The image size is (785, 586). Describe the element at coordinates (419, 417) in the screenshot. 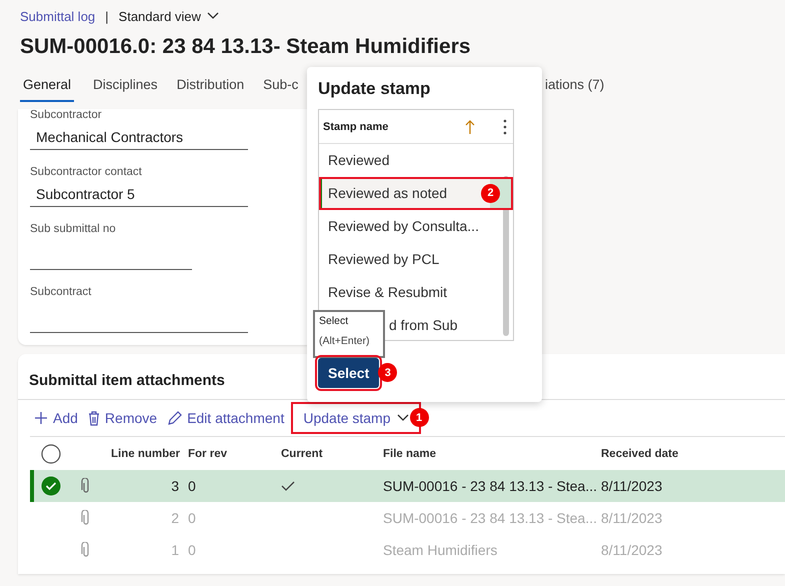

I see `callout-badge: 1` at that location.